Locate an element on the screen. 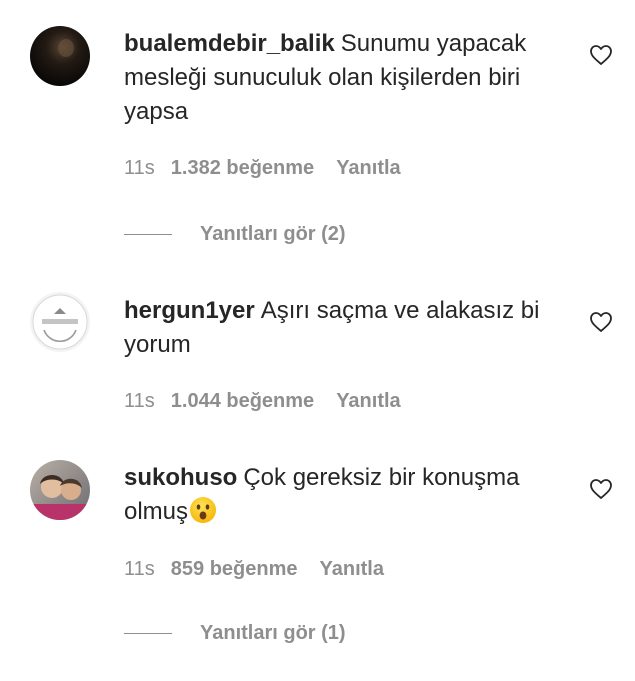  comment-username: sukohuso is located at coordinates (180, 477).